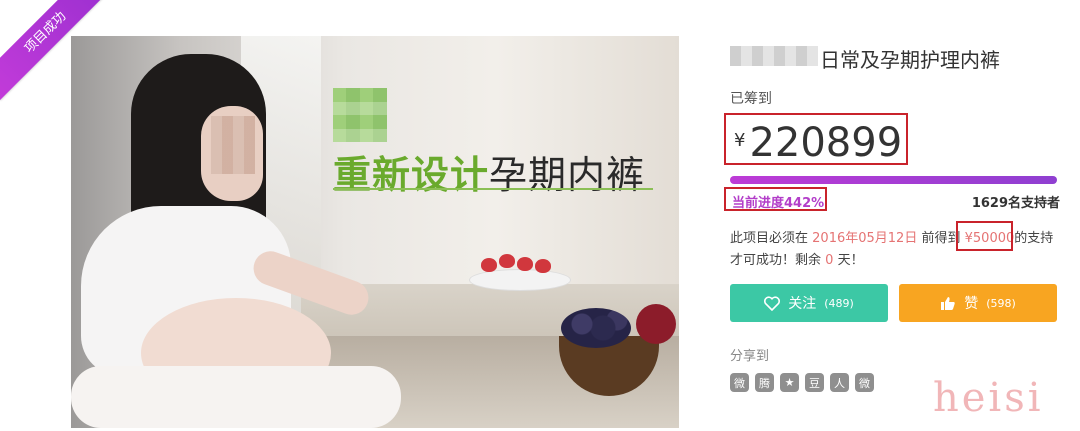  What do you see at coordinates (236, 397) in the screenshot?
I see `woman-legs` at bounding box center [236, 397].